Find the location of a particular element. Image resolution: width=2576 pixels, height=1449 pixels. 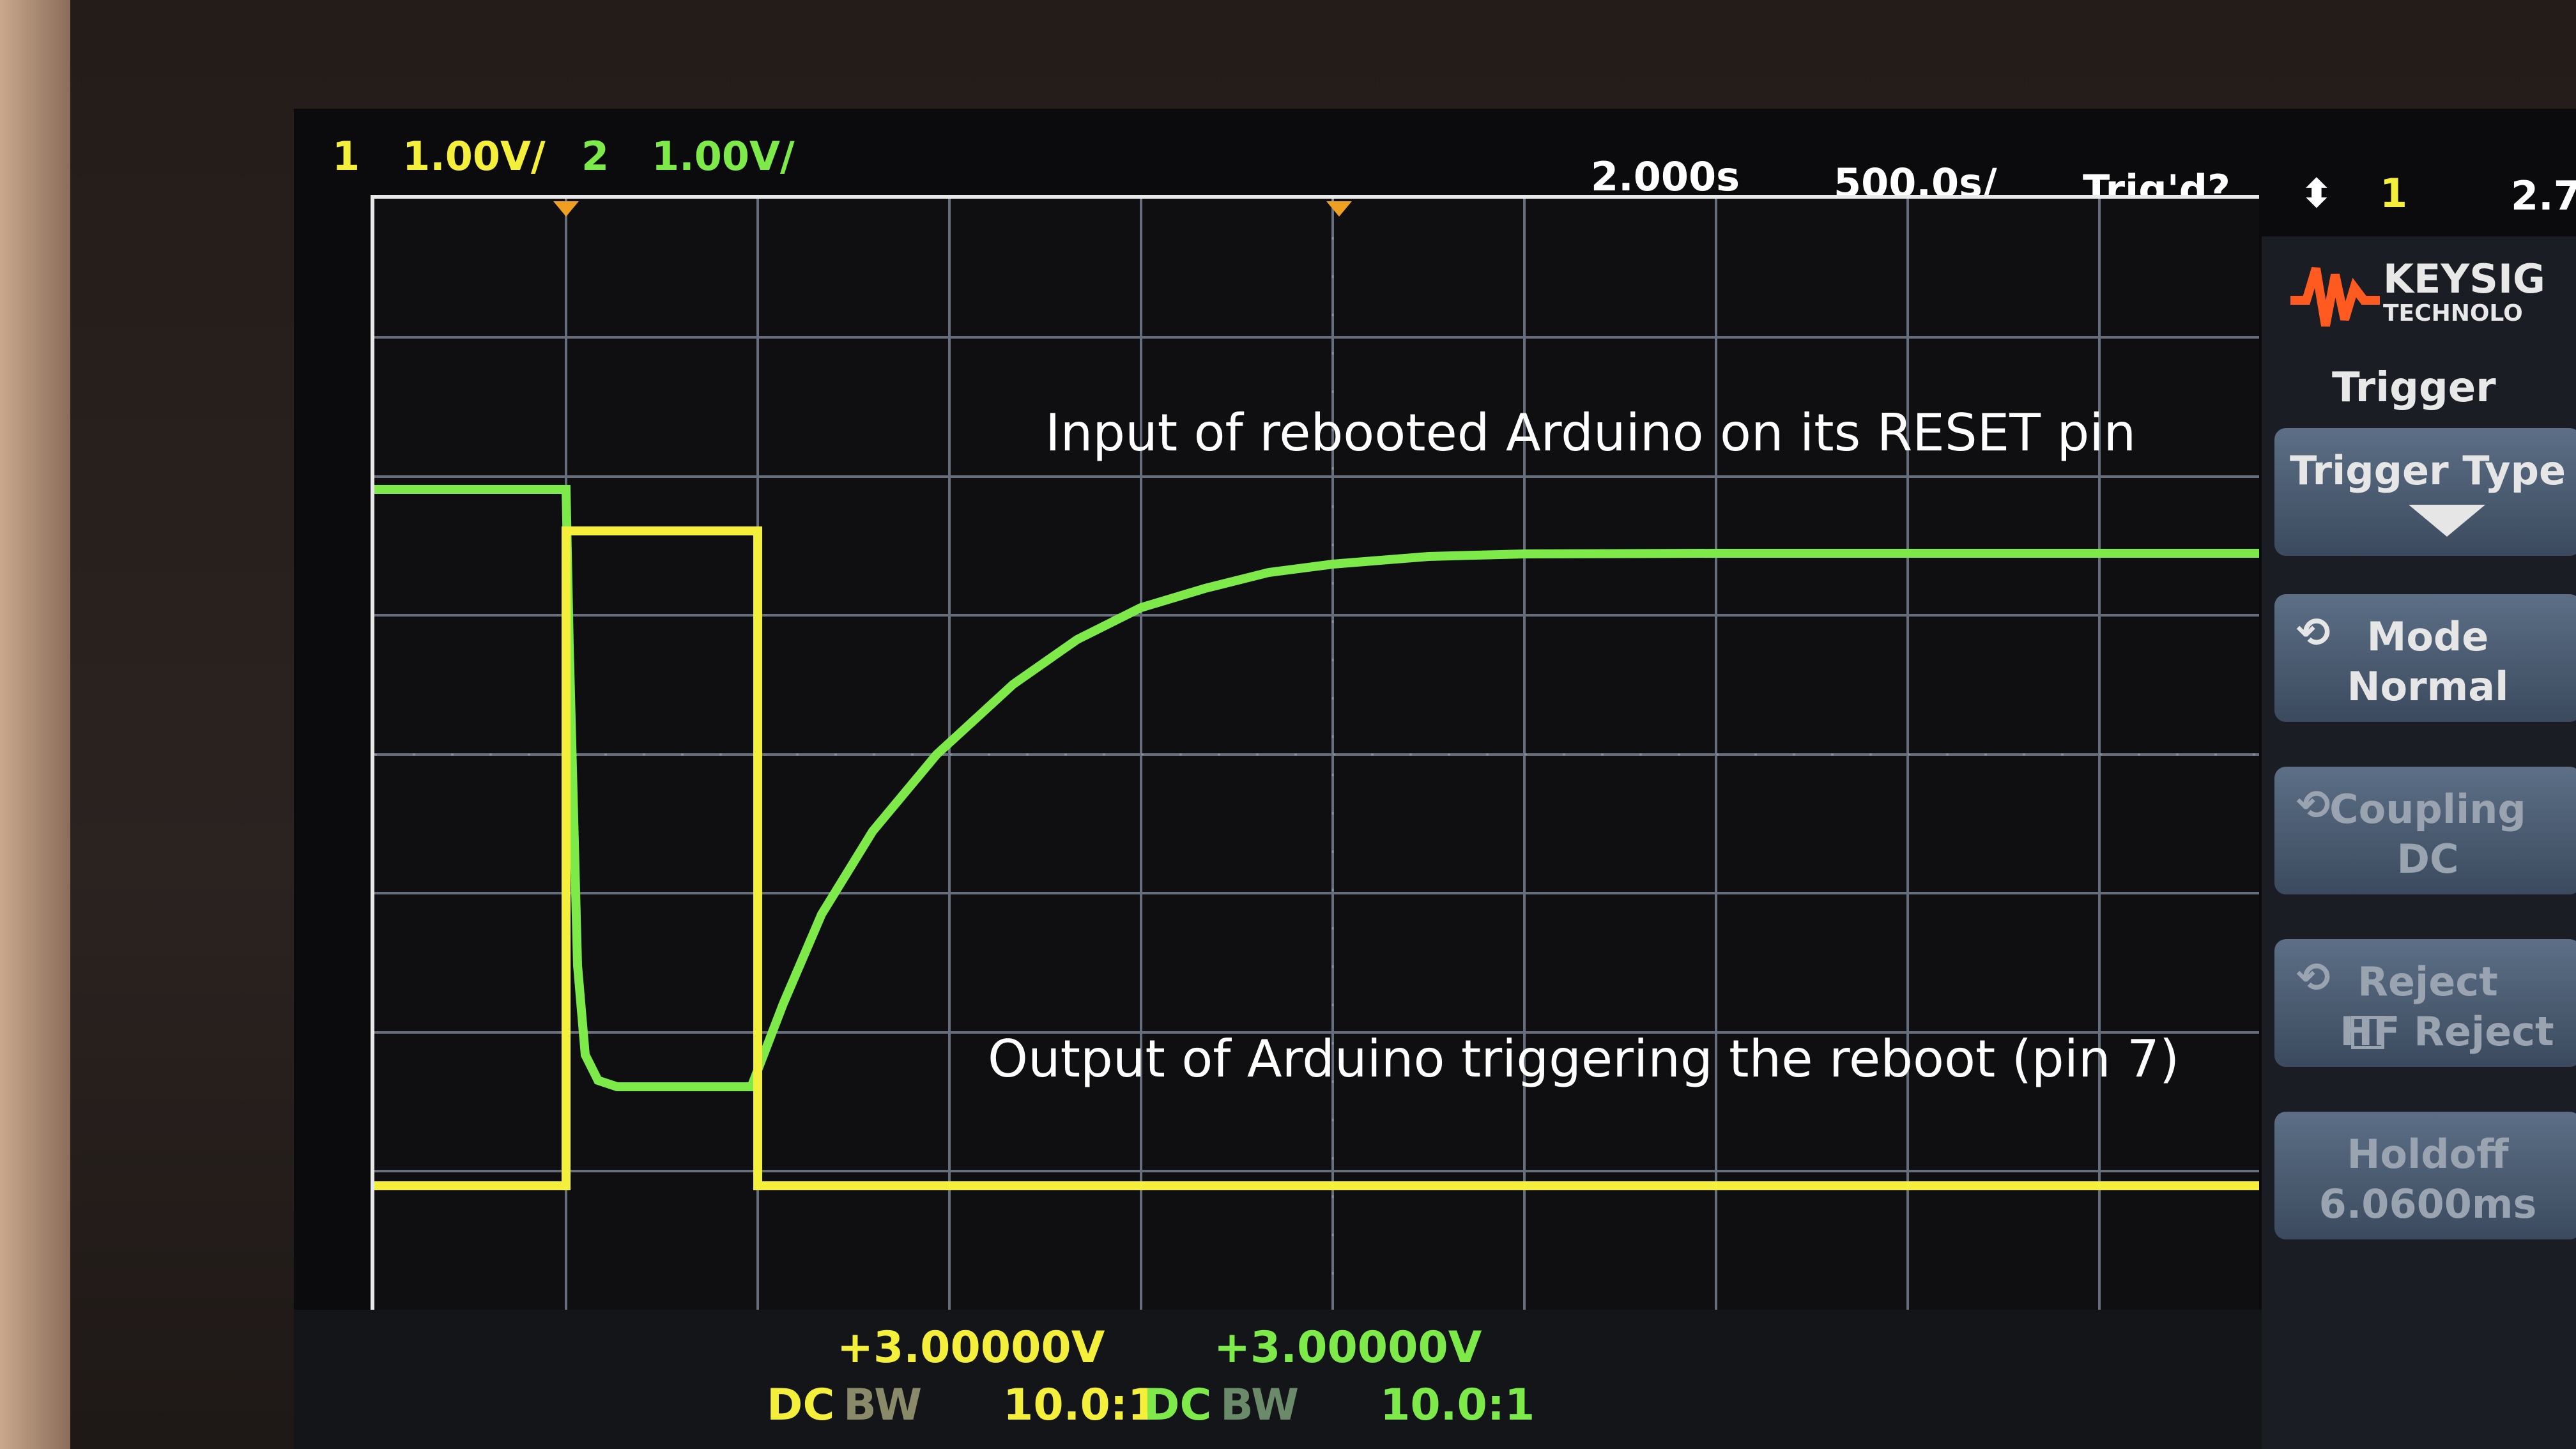

keysight-logo-icon is located at coordinates (2335, 296).